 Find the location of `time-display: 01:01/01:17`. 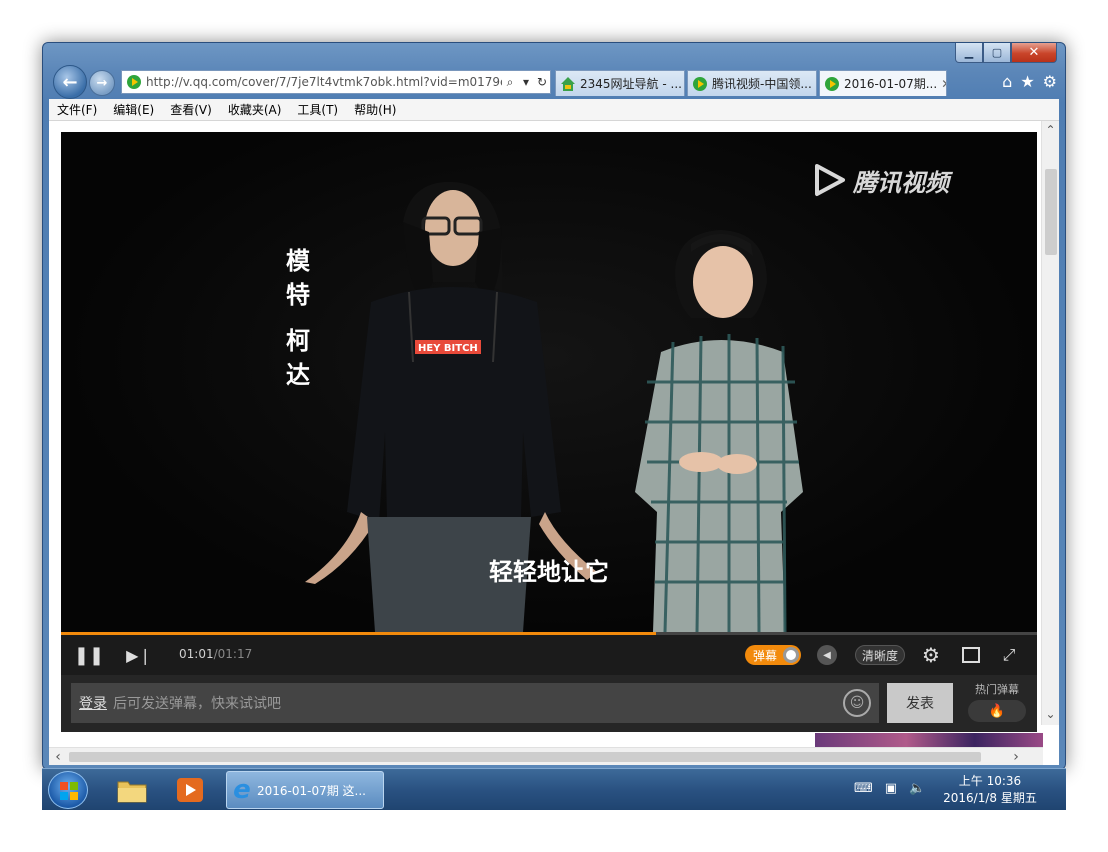

time-display: 01:01/01:17 is located at coordinates (215, 654).